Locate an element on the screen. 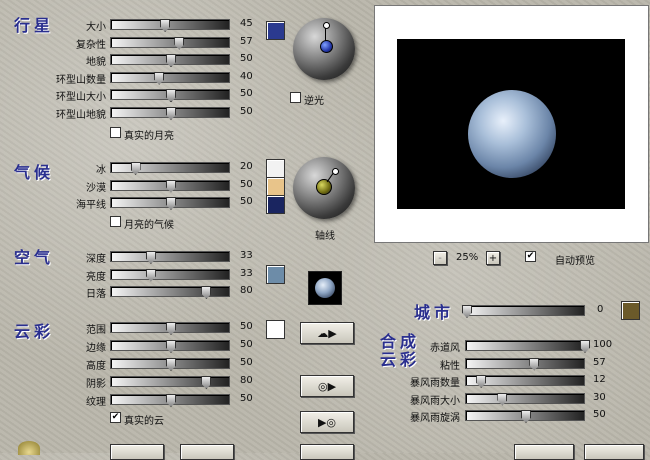  cloud-label: 范围 is located at coordinates (96, 330).